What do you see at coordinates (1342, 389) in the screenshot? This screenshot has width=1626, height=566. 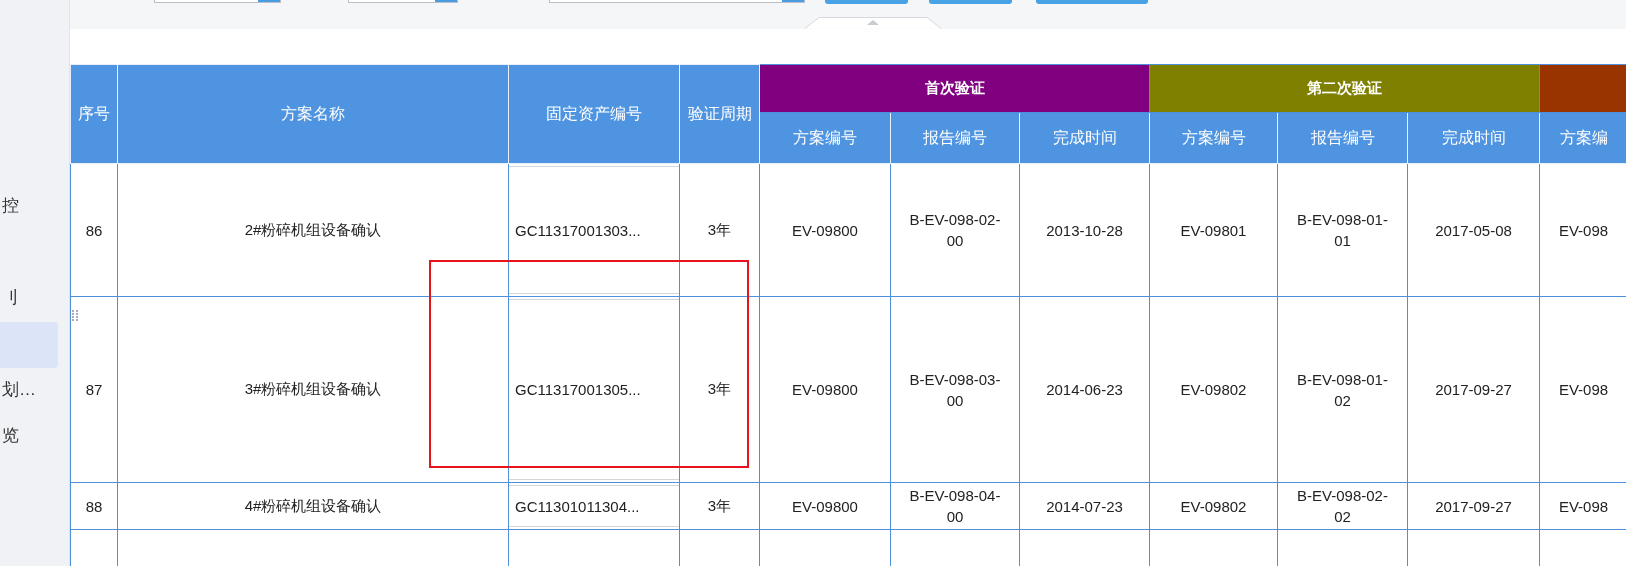 I see `table-cell: B-EV-098-01-02` at bounding box center [1342, 389].